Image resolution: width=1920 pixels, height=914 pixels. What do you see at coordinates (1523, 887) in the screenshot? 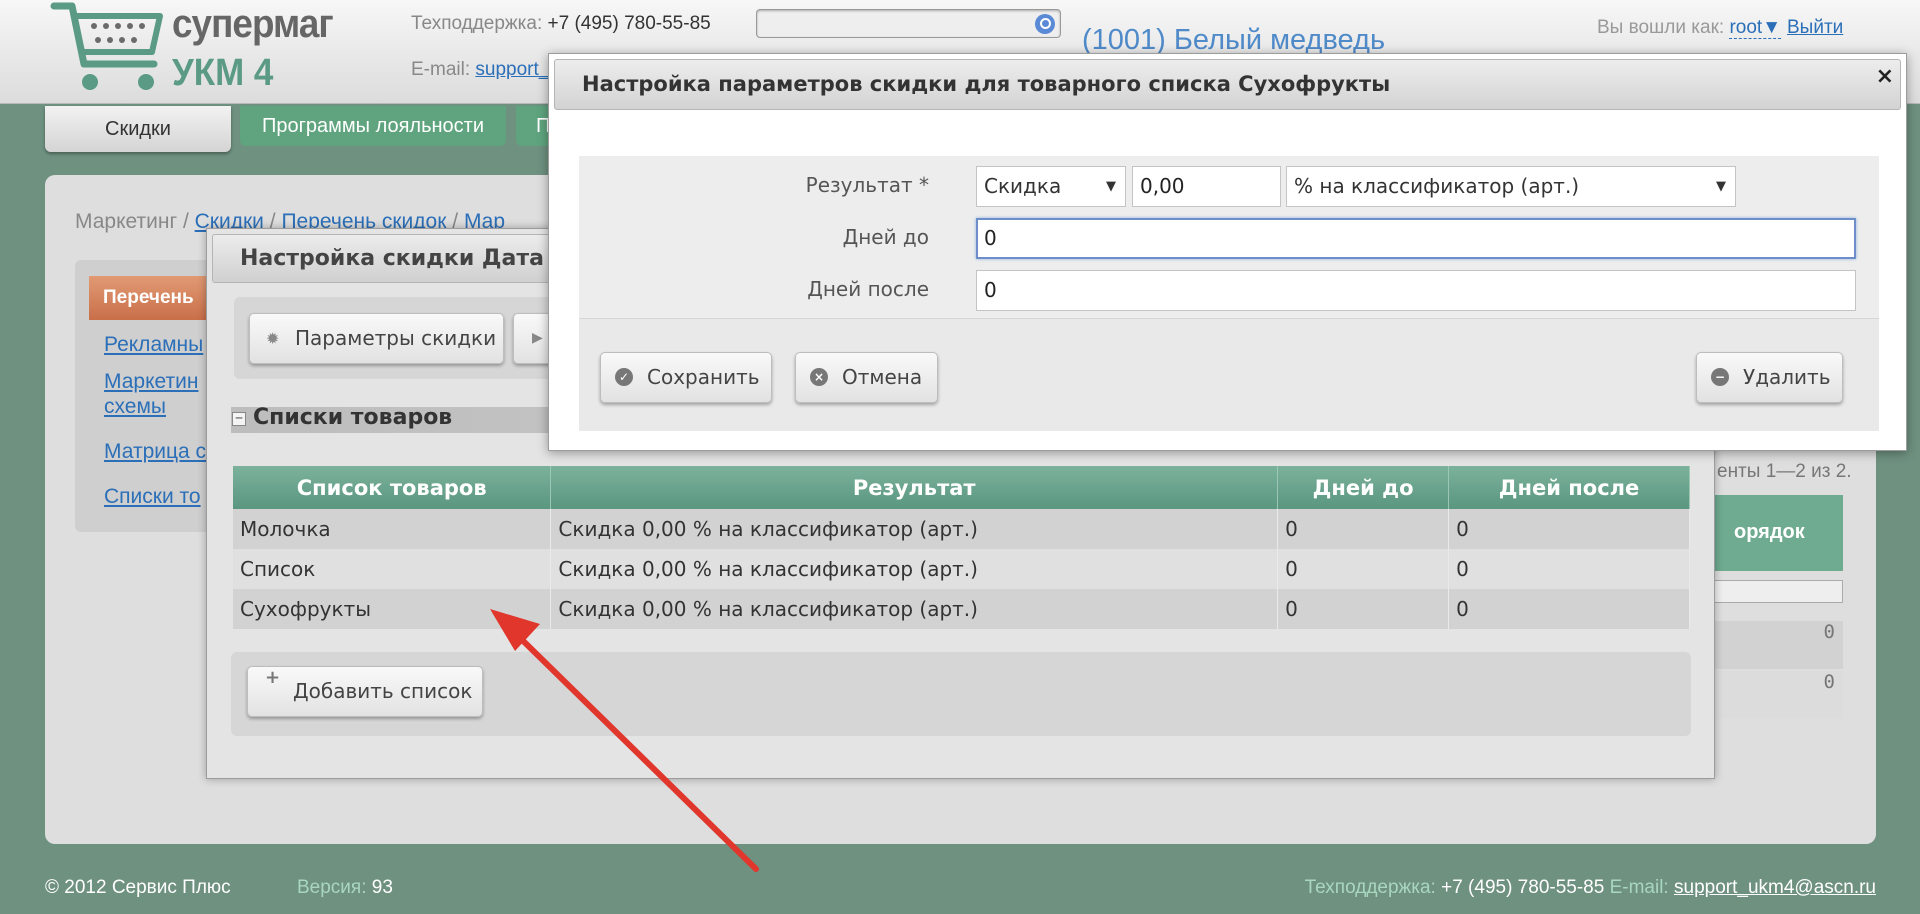
I see `footer-support-phone: +7 (495) 780-55-85` at bounding box center [1523, 887].